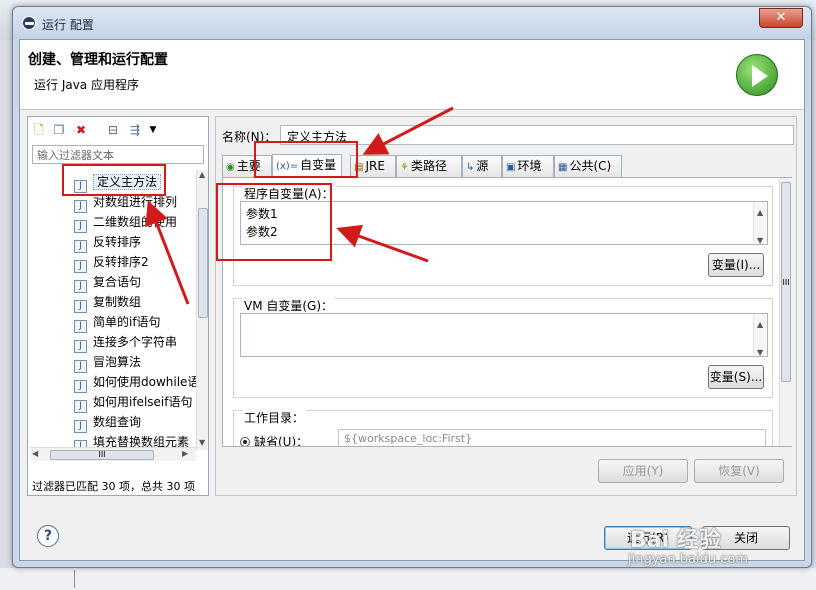 The height and width of the screenshot is (590, 816). I want to click on watermark-brand: Bai 经验, so click(675, 540).